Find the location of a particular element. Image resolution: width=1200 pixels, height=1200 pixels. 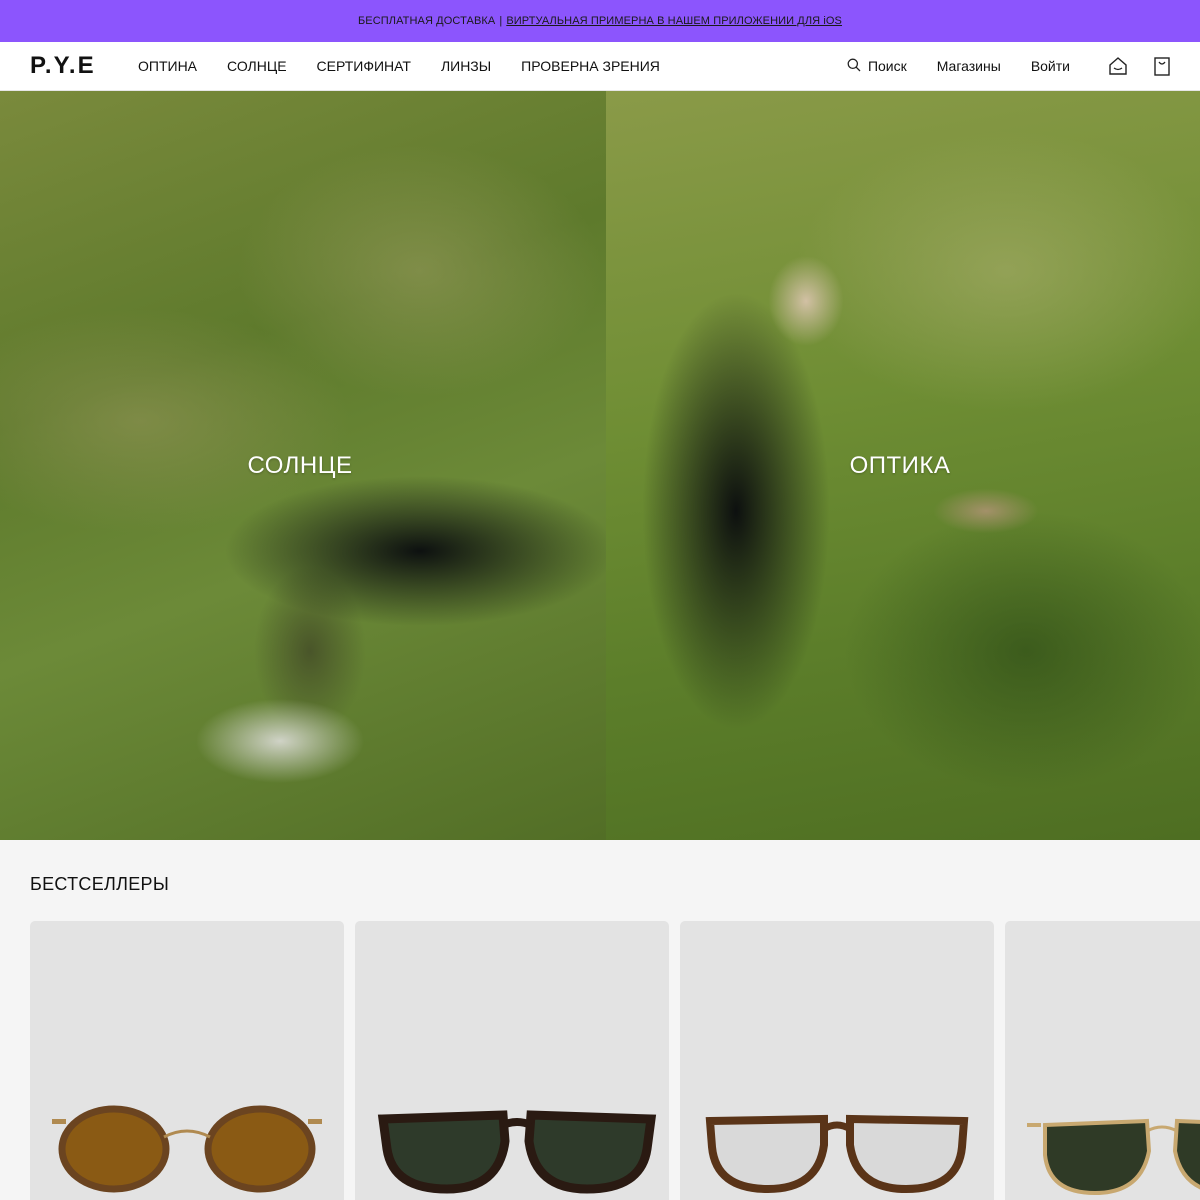

metal-green-sunglasses-icon is located at coordinates (1113, 1157).